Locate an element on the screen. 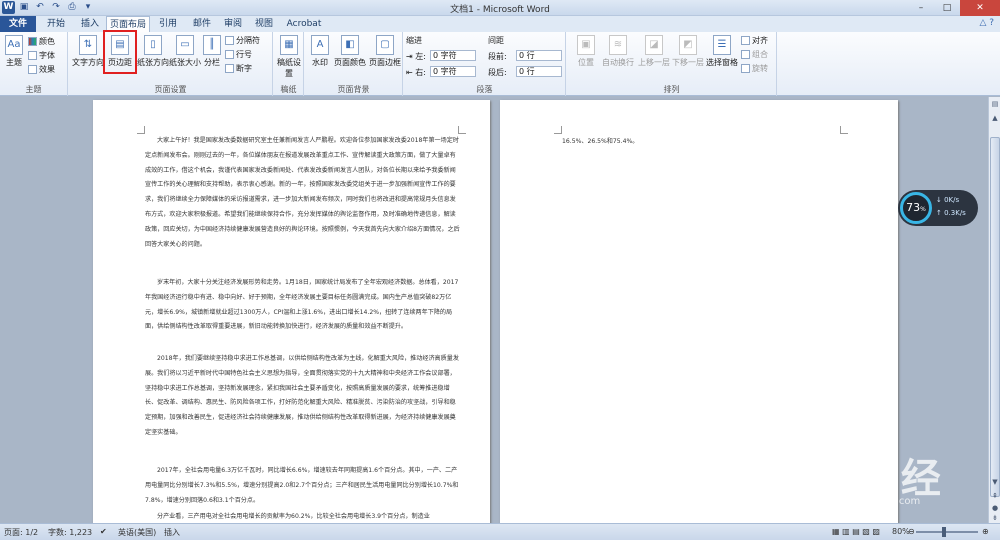 The image size is (1000, 540). tab-file: 文件 is located at coordinates (18, 24).